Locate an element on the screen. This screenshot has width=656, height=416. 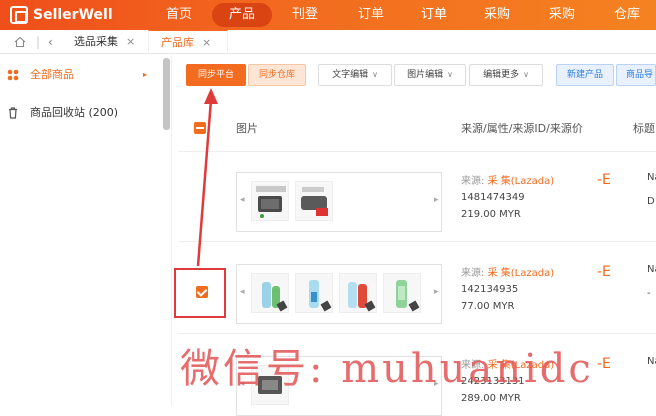
sidebar-item-label: 商品回收站 (200) is located at coordinates (74, 112).